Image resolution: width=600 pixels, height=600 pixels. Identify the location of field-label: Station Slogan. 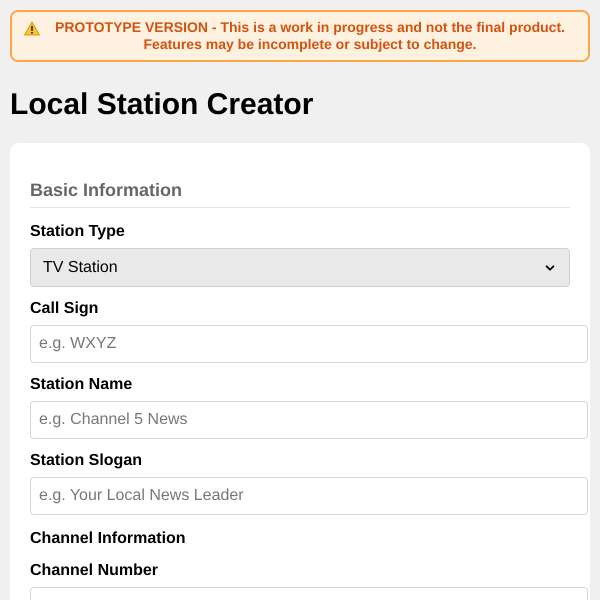
(86, 461).